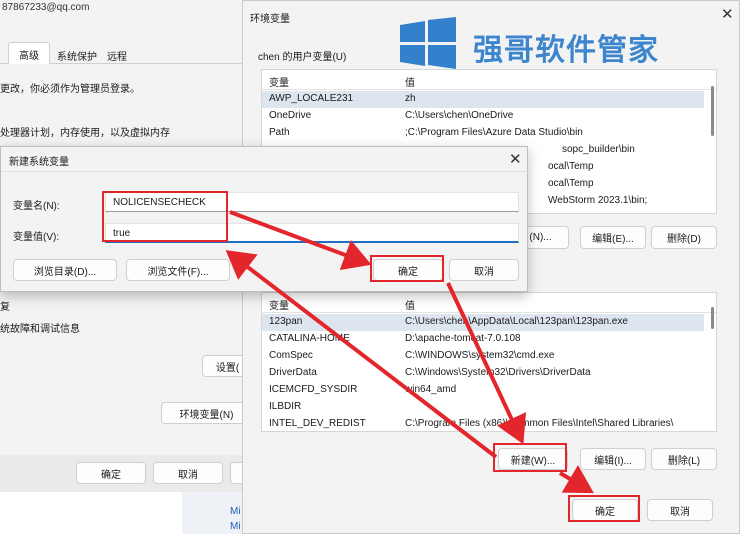 Image resolution: width=740 pixels, height=534 pixels. What do you see at coordinates (235, 526) in the screenshot?
I see `background-text-2: Mi` at bounding box center [235, 526].